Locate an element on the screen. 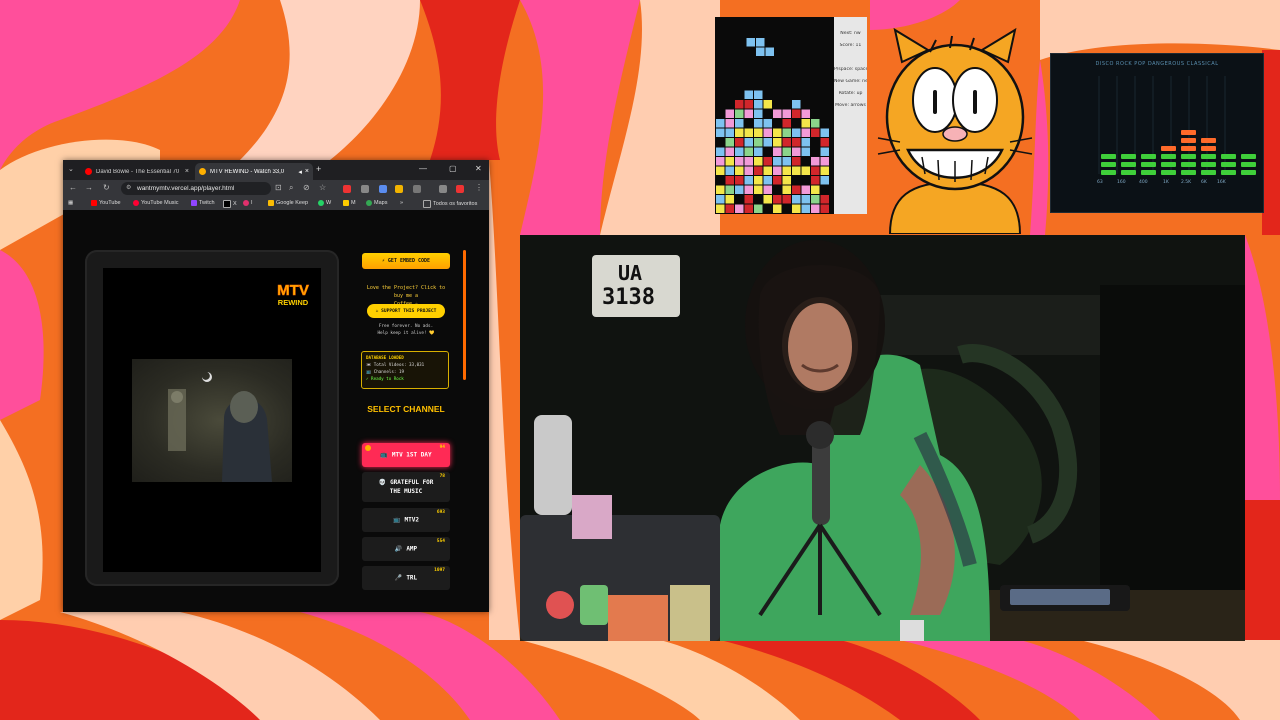 This screenshot has height=720, width=1280. channel-amp: 554 🔊 AMP is located at coordinates (406, 549).